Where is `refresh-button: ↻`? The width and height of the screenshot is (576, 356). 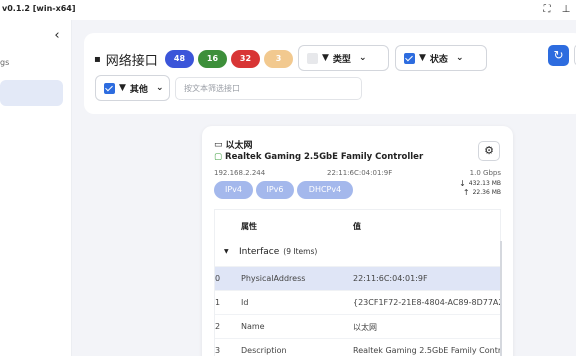 refresh-button: ↻ is located at coordinates (558, 55).